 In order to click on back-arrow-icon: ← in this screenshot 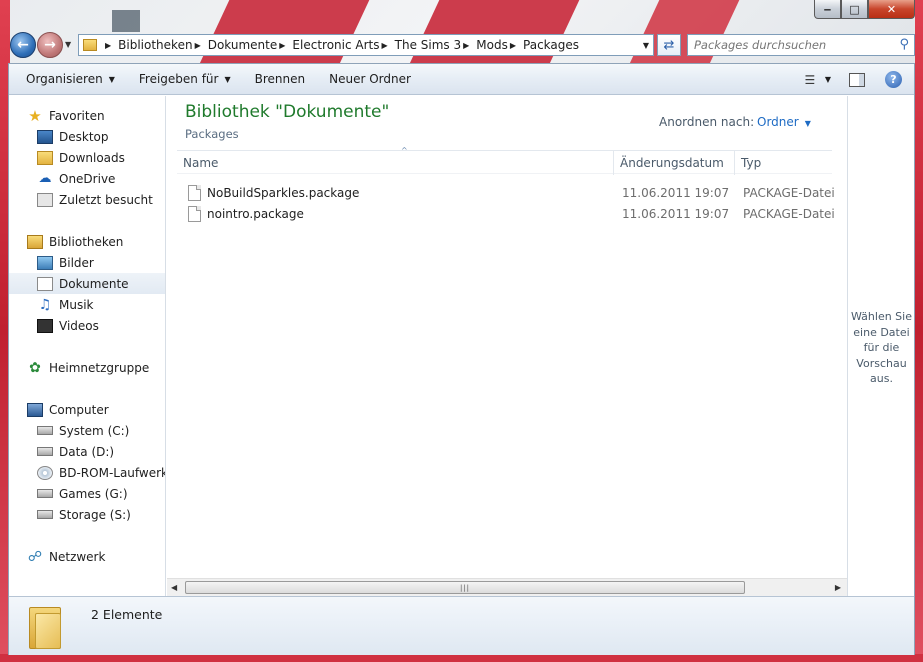, I will do `click(23, 45)`.